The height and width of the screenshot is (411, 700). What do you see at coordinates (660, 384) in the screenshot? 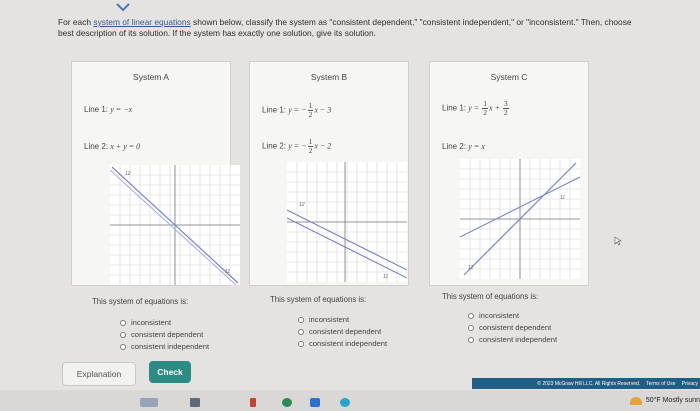
I see `terms-link: Terms of Use` at bounding box center [660, 384].